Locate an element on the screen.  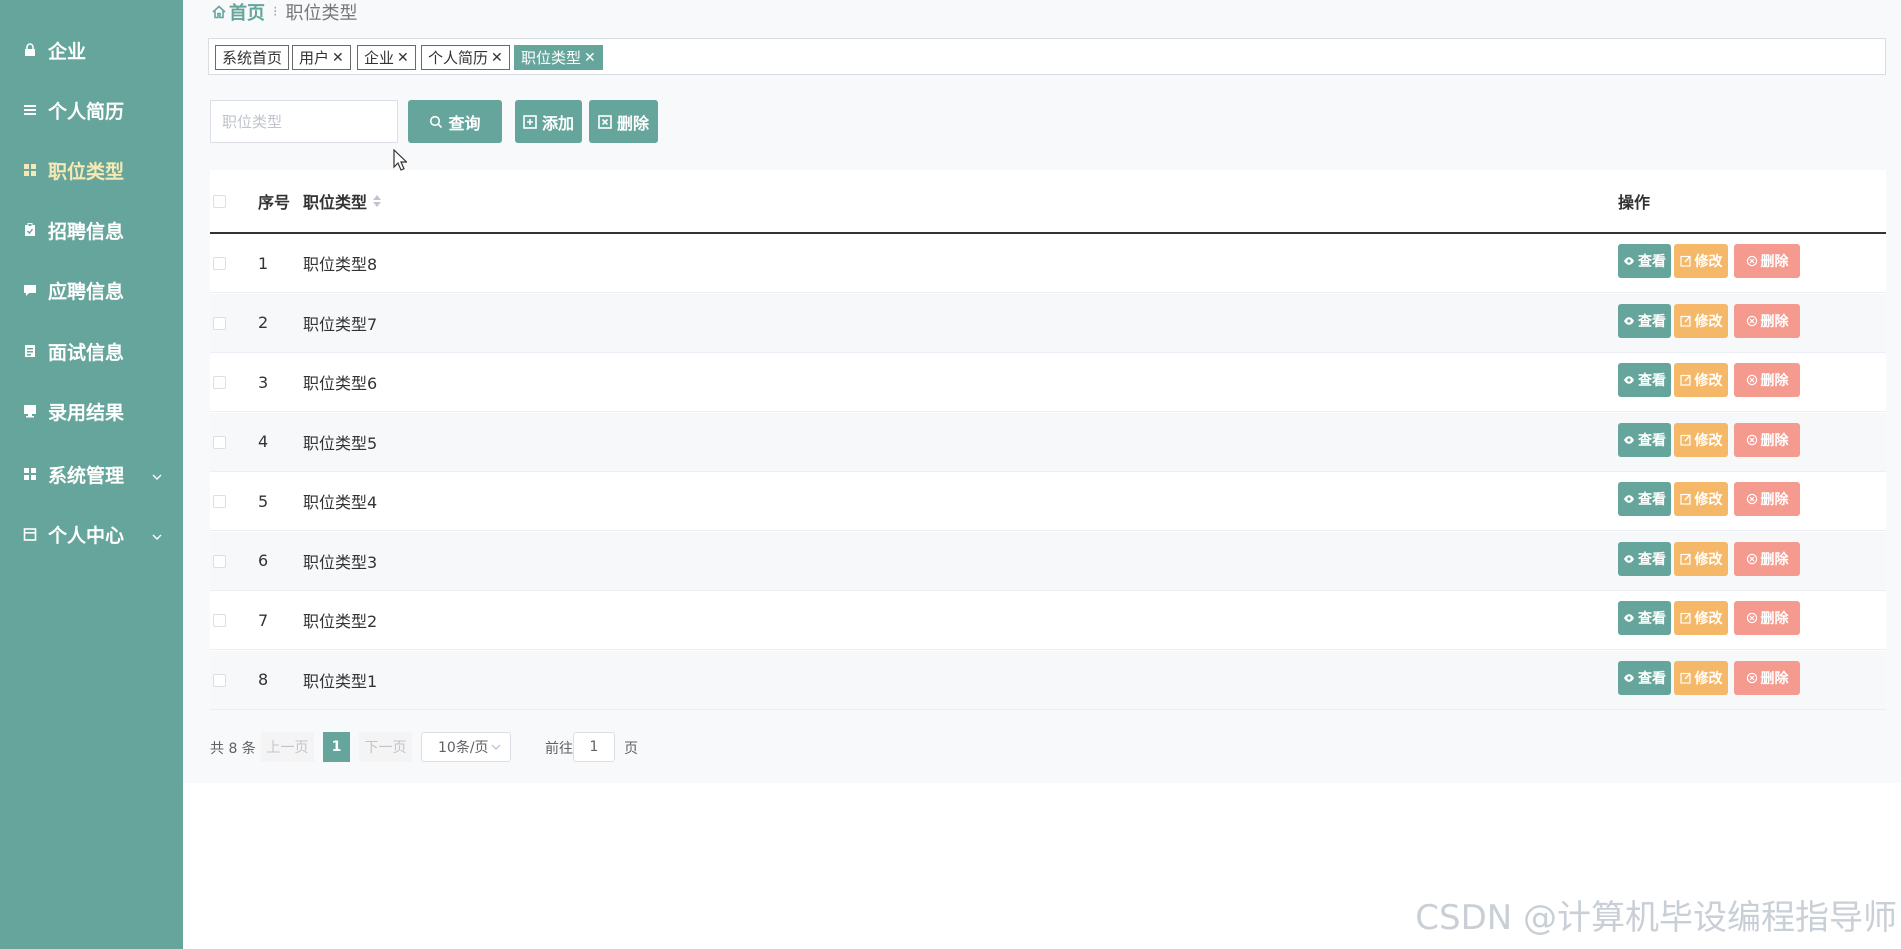
tab-job-type: 职位类型 ✕ is located at coordinates (558, 57).